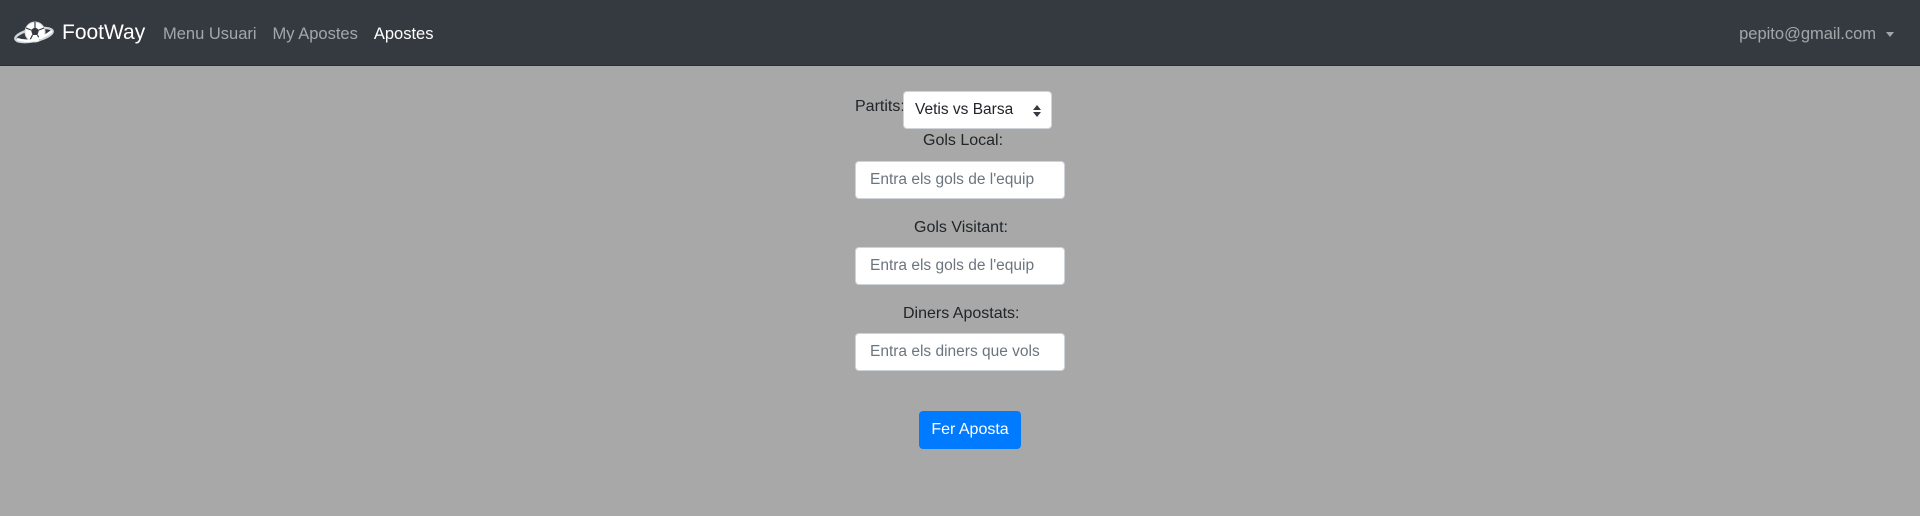 The image size is (1920, 516). What do you see at coordinates (960, 180) in the screenshot?
I see `home-goals-input: Entra els gols de l'equip` at bounding box center [960, 180].